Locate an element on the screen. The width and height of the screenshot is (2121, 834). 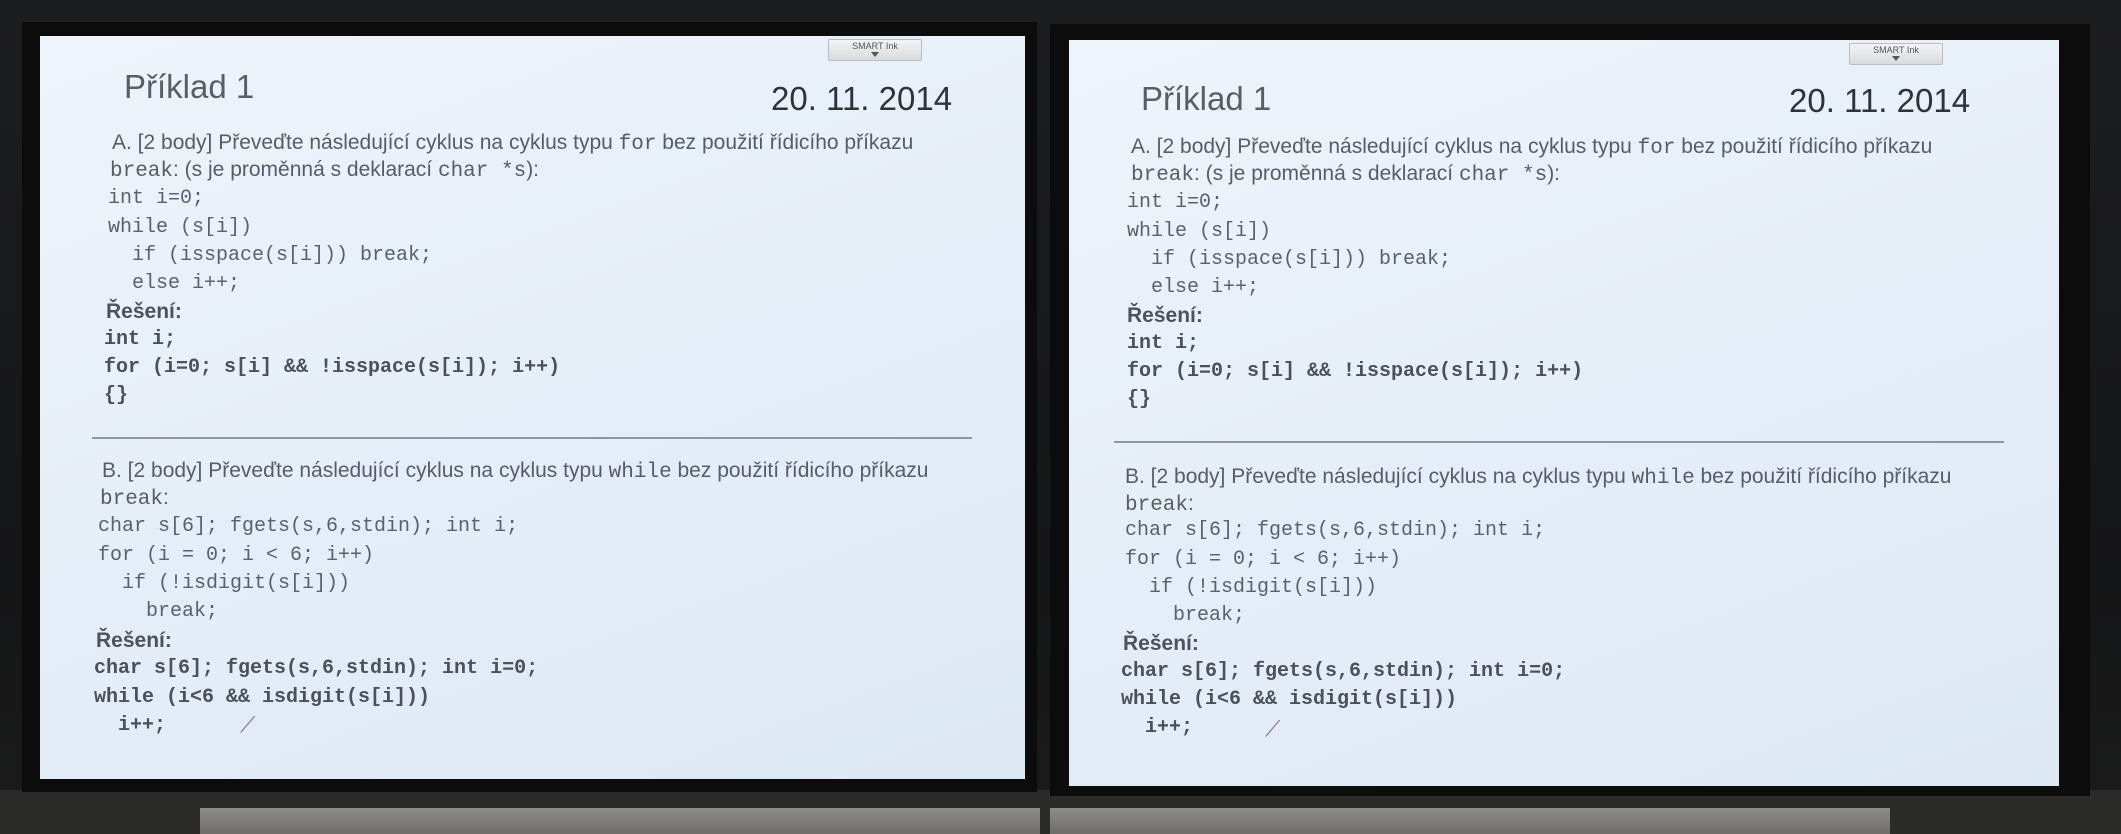
desk-edge-left is located at coordinates (620, 821).